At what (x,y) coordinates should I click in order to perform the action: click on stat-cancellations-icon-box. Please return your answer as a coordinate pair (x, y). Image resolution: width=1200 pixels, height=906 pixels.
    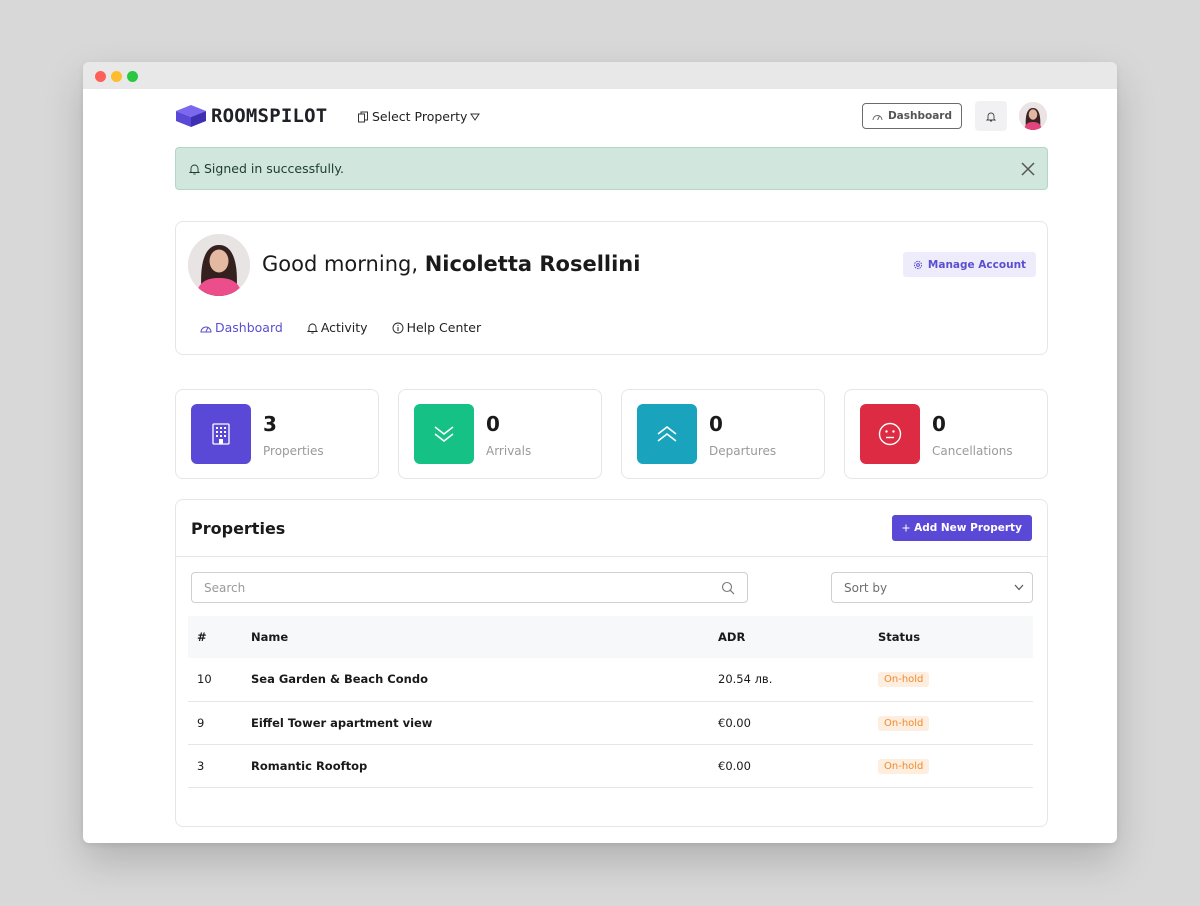
    Looking at the image, I should click on (890, 434).